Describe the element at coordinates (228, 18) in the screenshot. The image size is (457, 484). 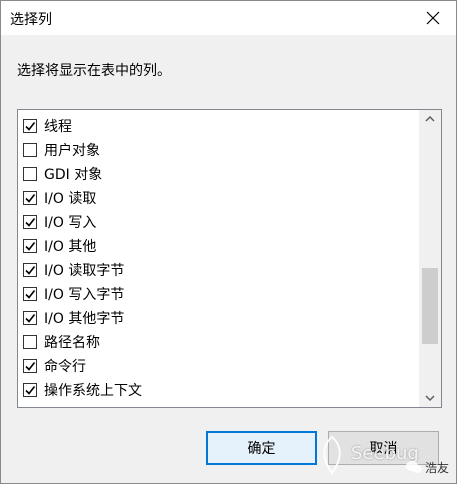
I see `title-bar: 选择列` at that location.